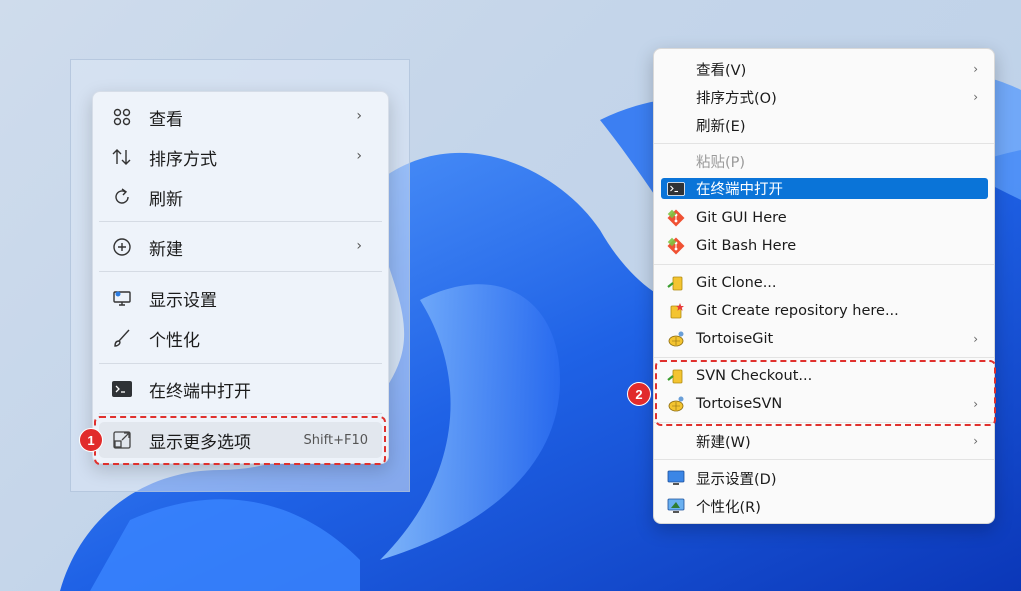 The height and width of the screenshot is (591, 1021). What do you see at coordinates (746, 246) in the screenshot?
I see `menu-item-label: Git Bash Here` at bounding box center [746, 246].